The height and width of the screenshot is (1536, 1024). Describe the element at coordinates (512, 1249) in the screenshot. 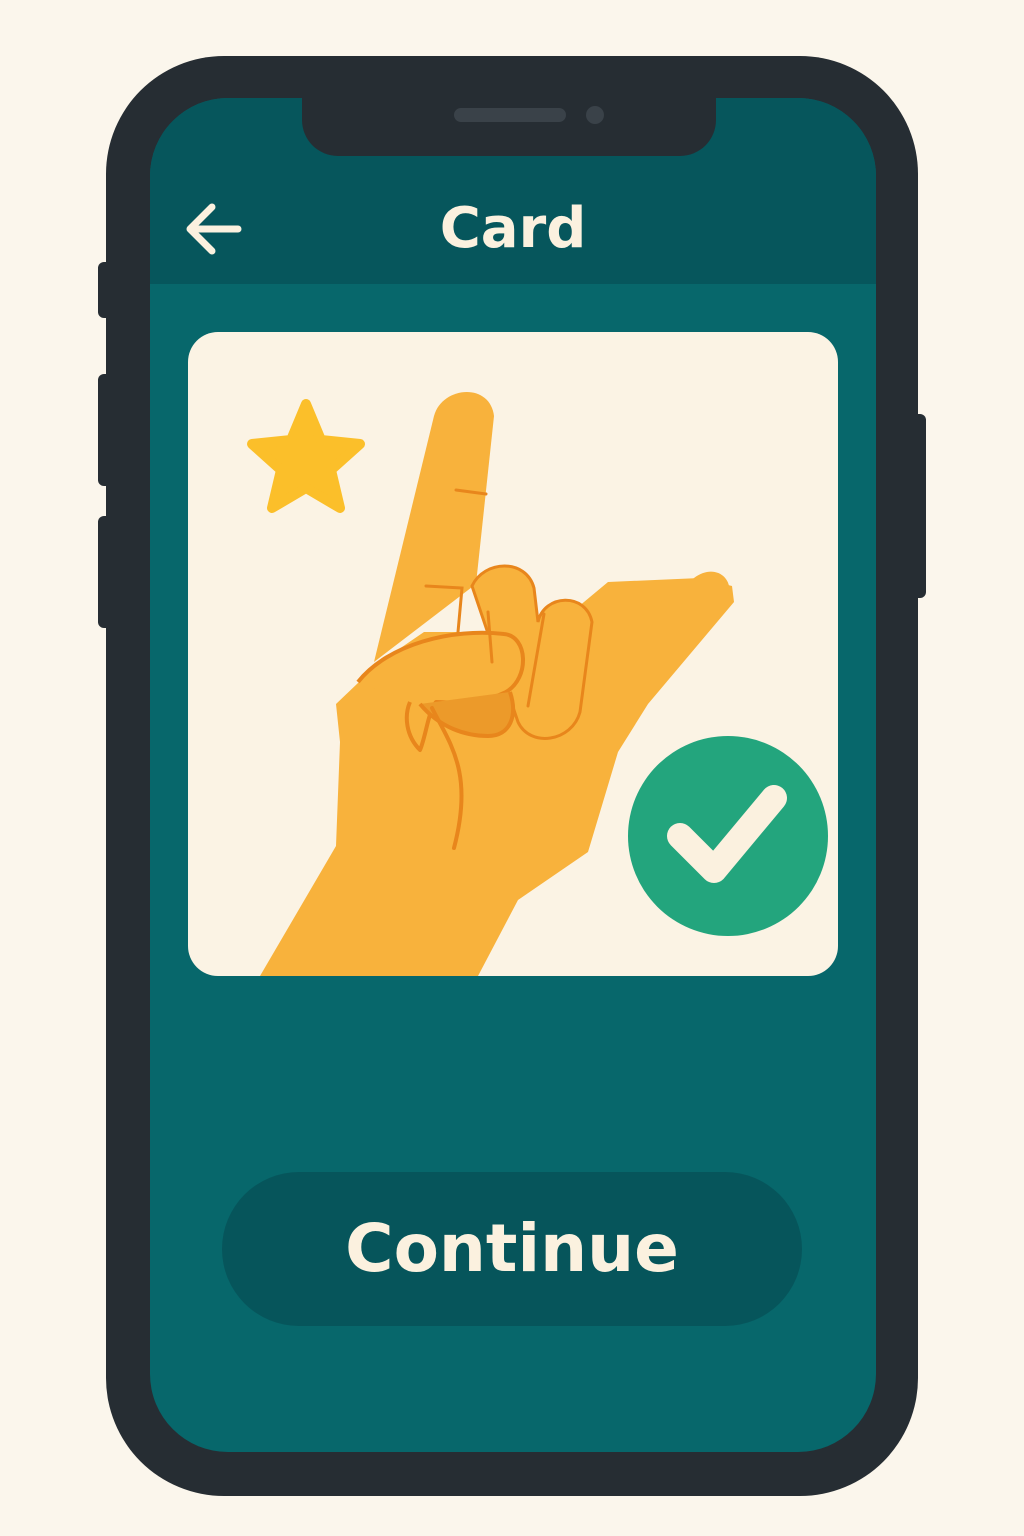

I see `continue-button: Continue` at that location.